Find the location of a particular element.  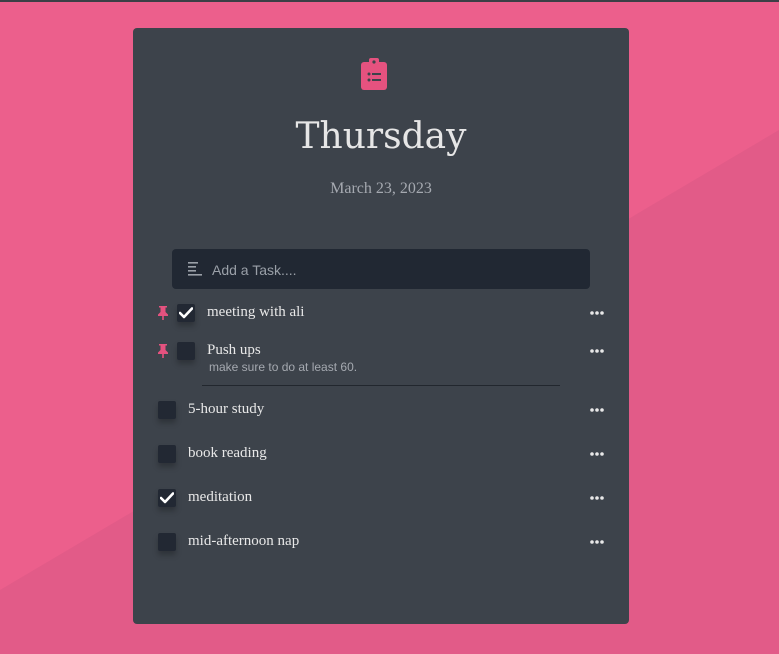

task-label: 5-hour study is located at coordinates (226, 409).